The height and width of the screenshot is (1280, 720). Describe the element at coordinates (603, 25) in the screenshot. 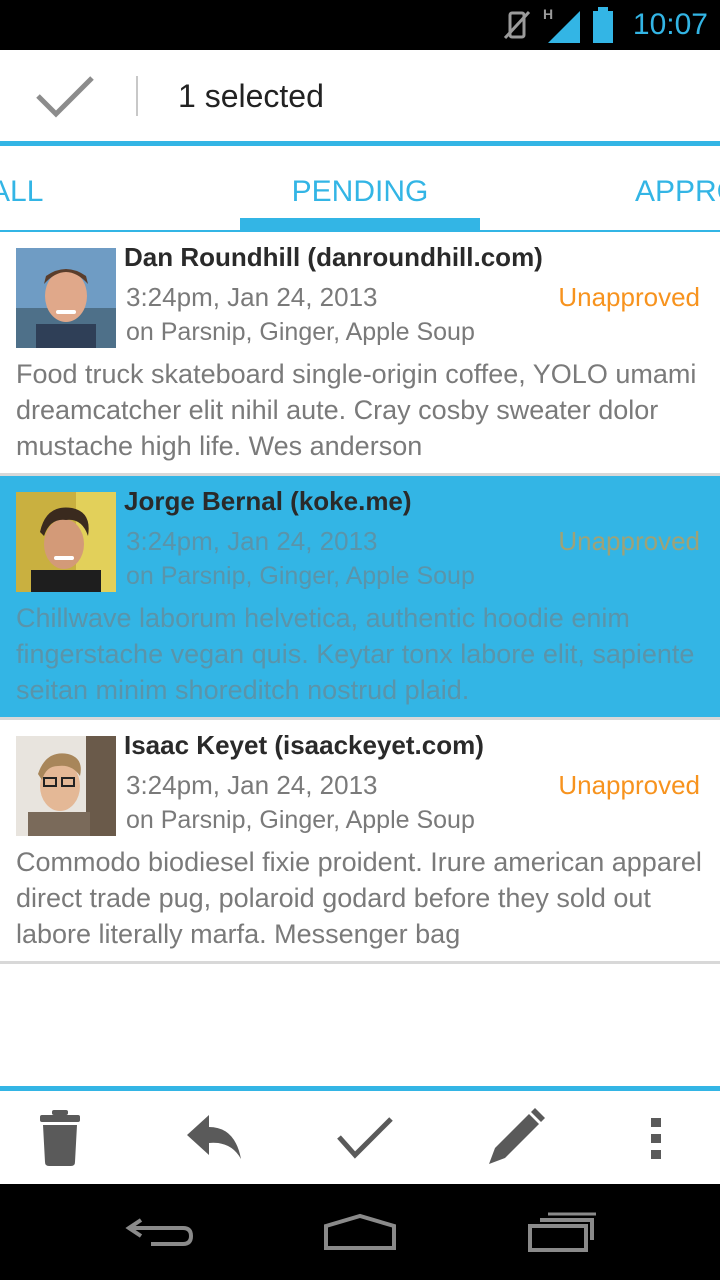

I see `battery-icon` at that location.